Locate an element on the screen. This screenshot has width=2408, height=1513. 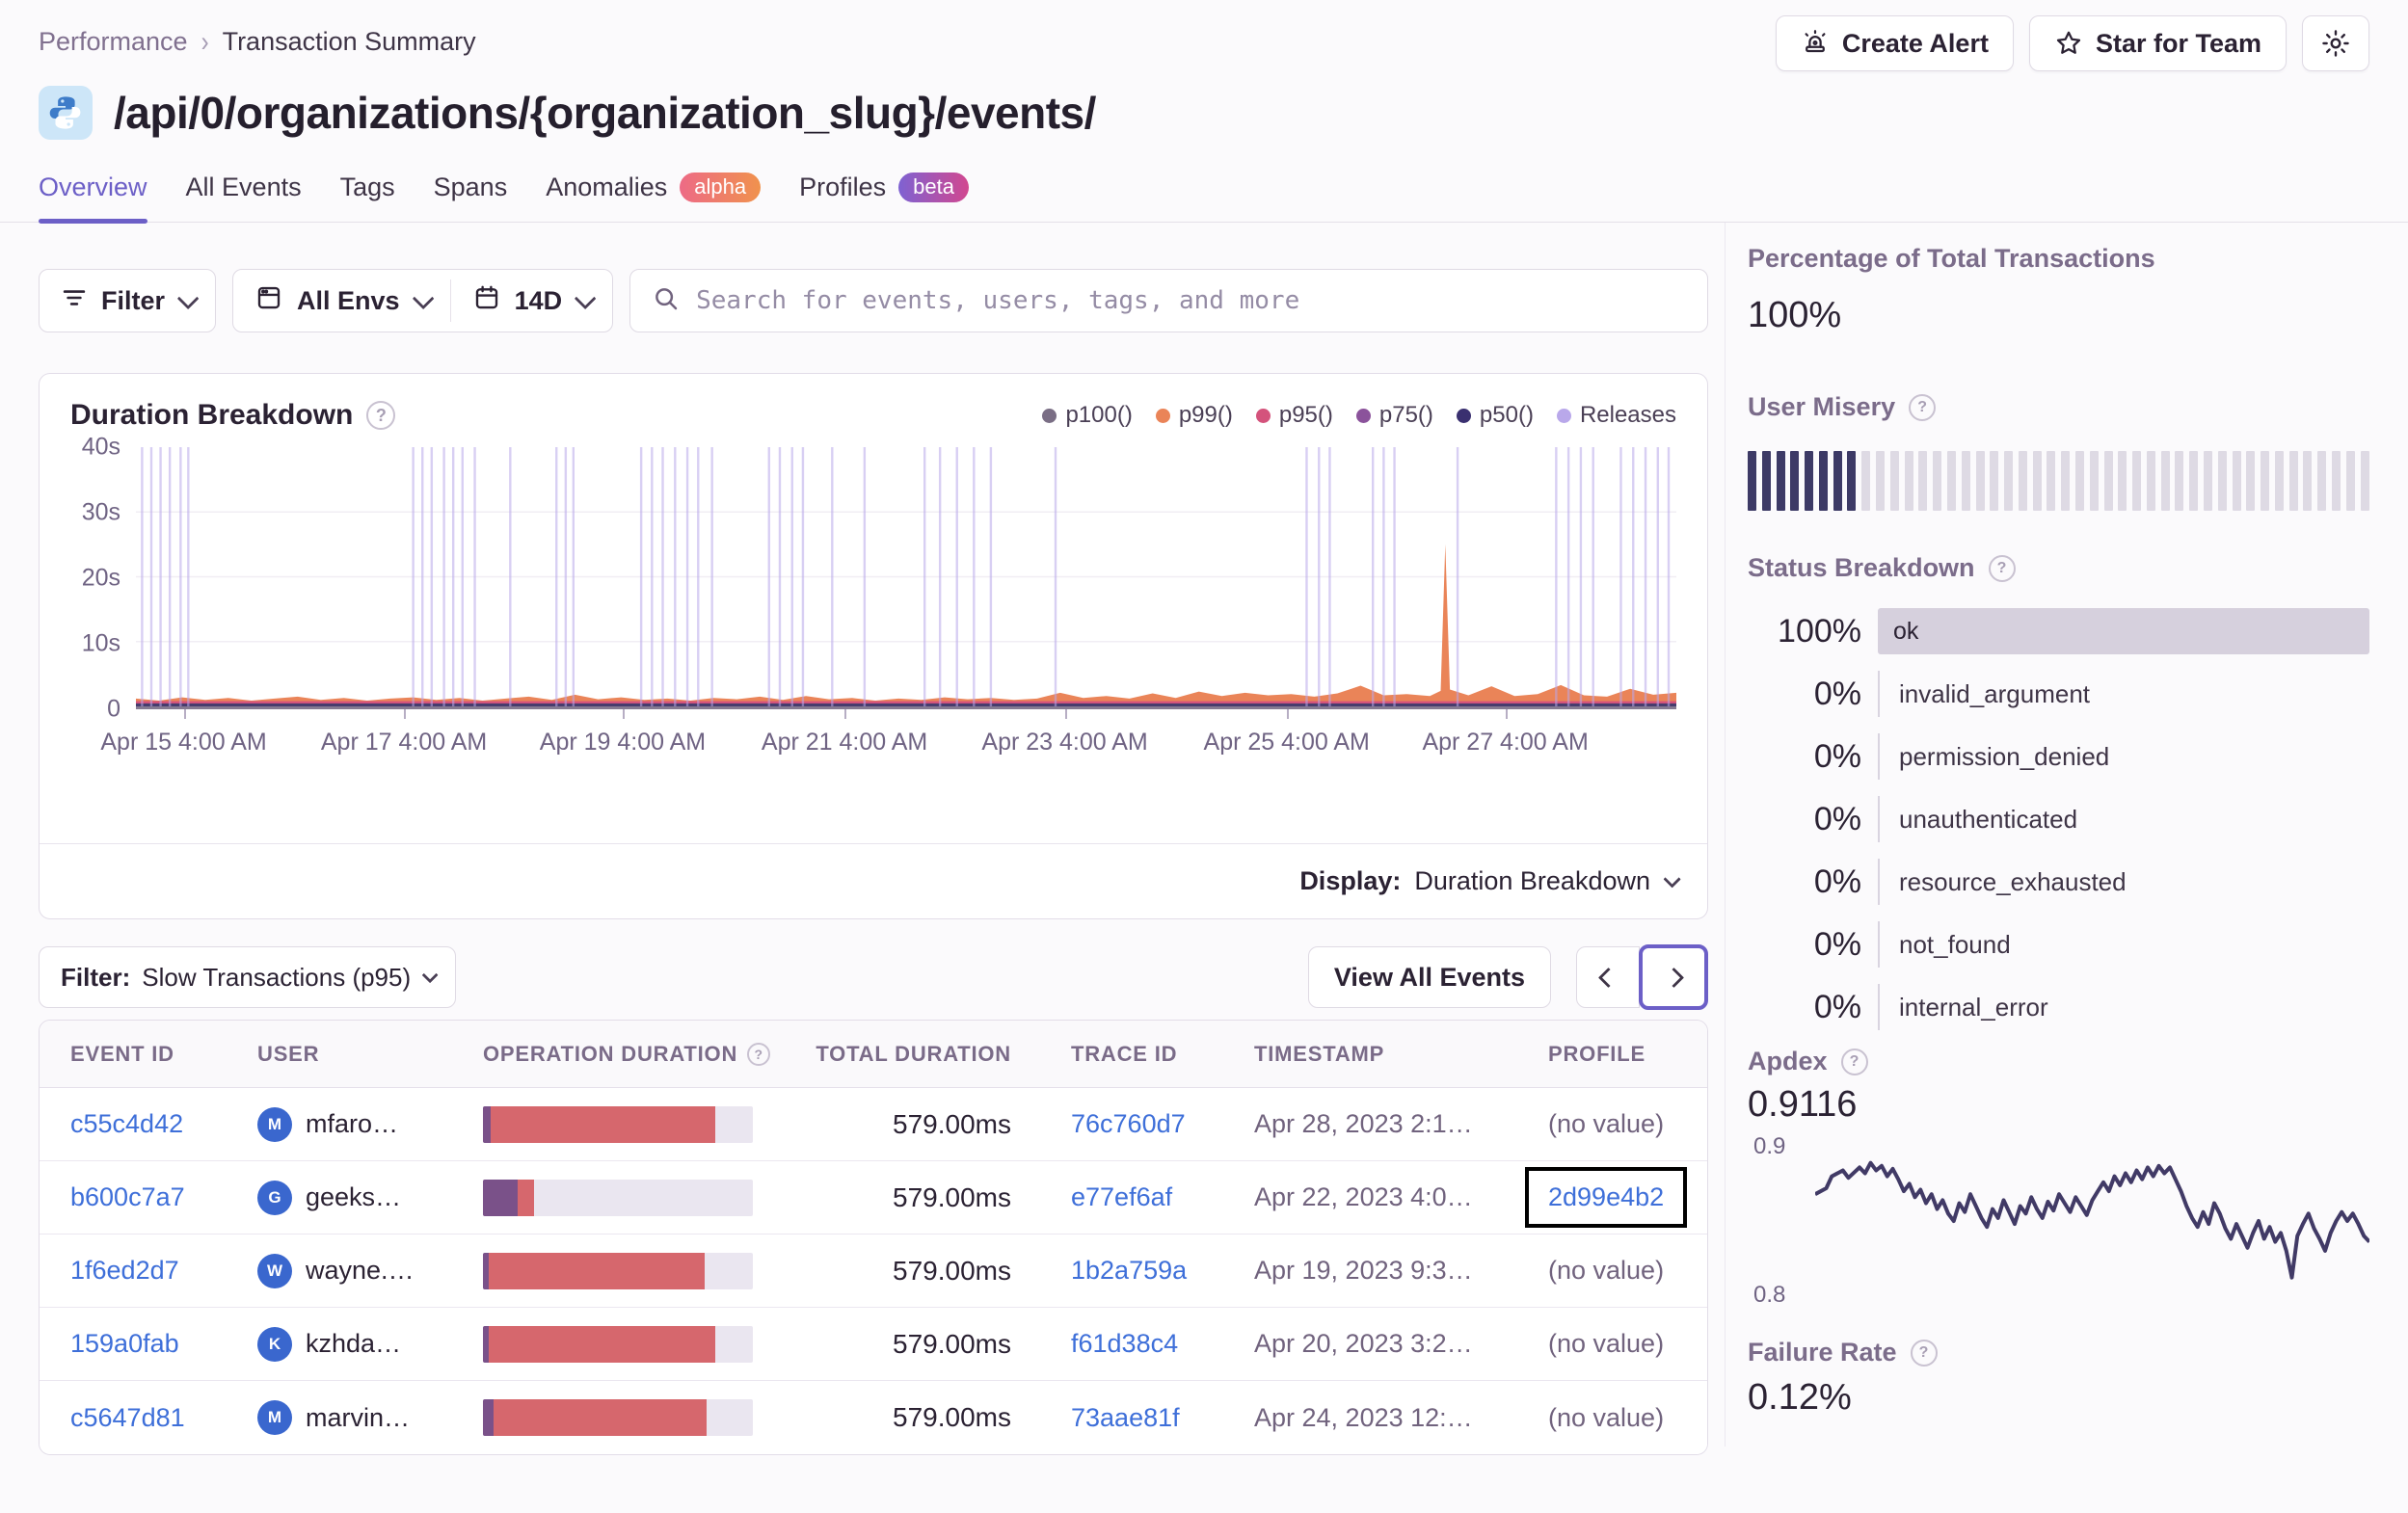
filter-dropdown: Filter is located at coordinates (128, 300).